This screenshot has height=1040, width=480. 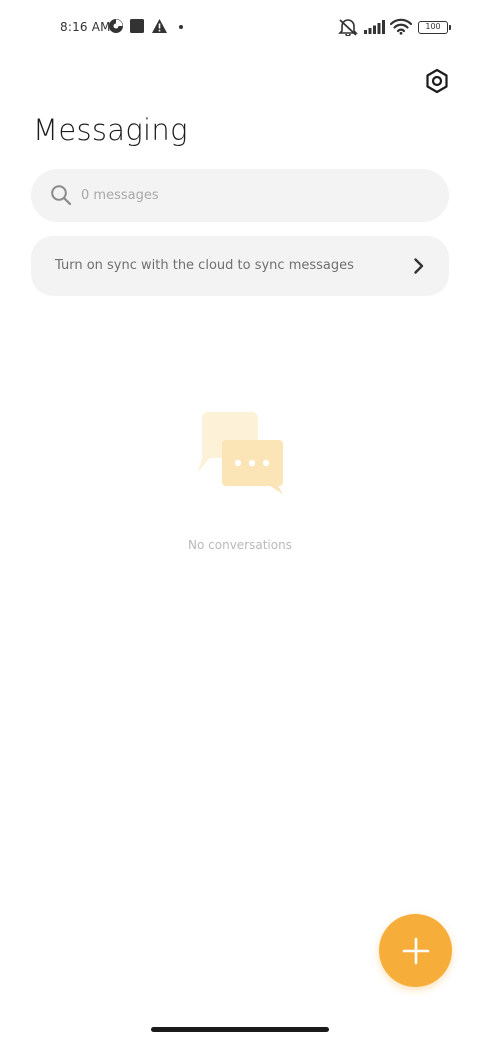 What do you see at coordinates (419, 266) in the screenshot?
I see `chevron-right-icon` at bounding box center [419, 266].